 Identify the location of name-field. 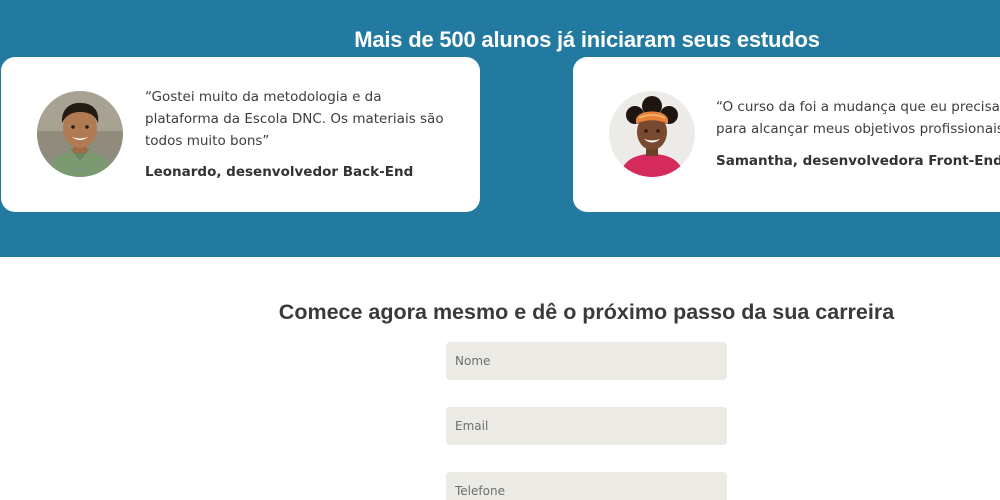
(586, 361).